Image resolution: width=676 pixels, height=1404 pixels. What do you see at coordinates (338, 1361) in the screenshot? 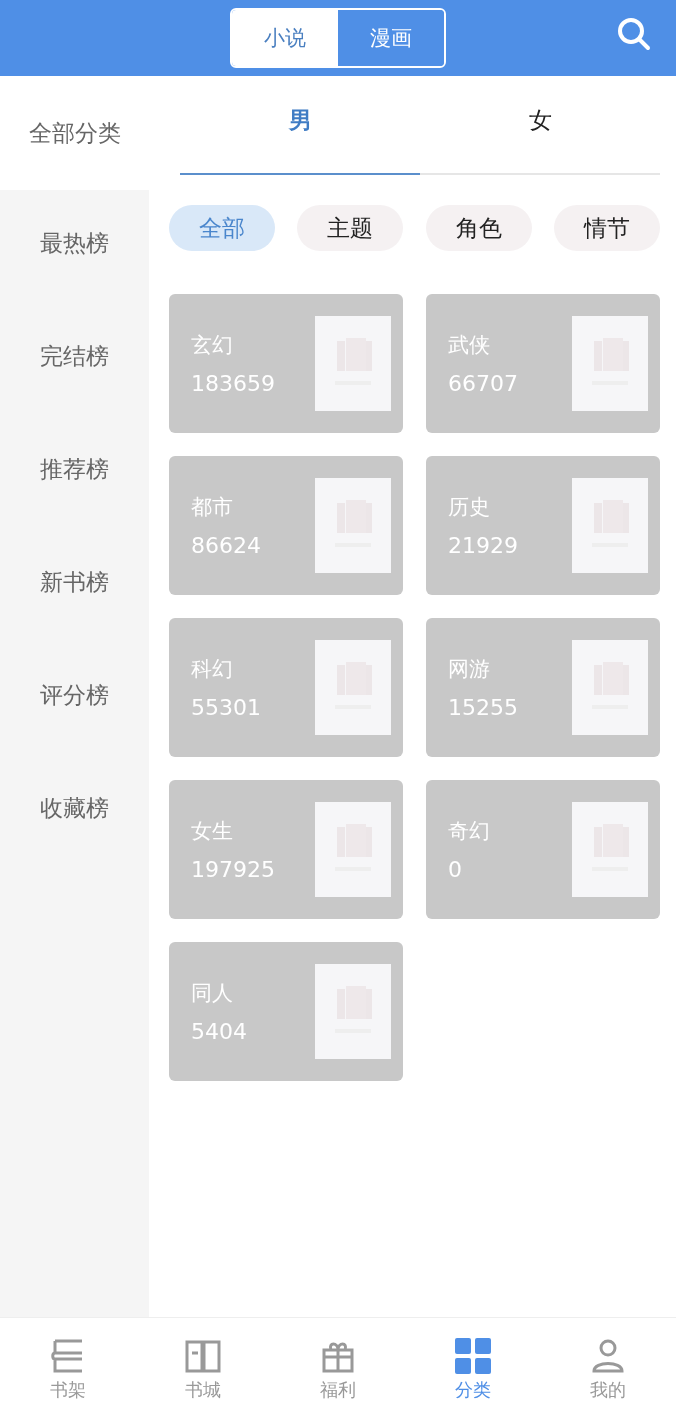
I see `nav-tab: 福利` at bounding box center [338, 1361].